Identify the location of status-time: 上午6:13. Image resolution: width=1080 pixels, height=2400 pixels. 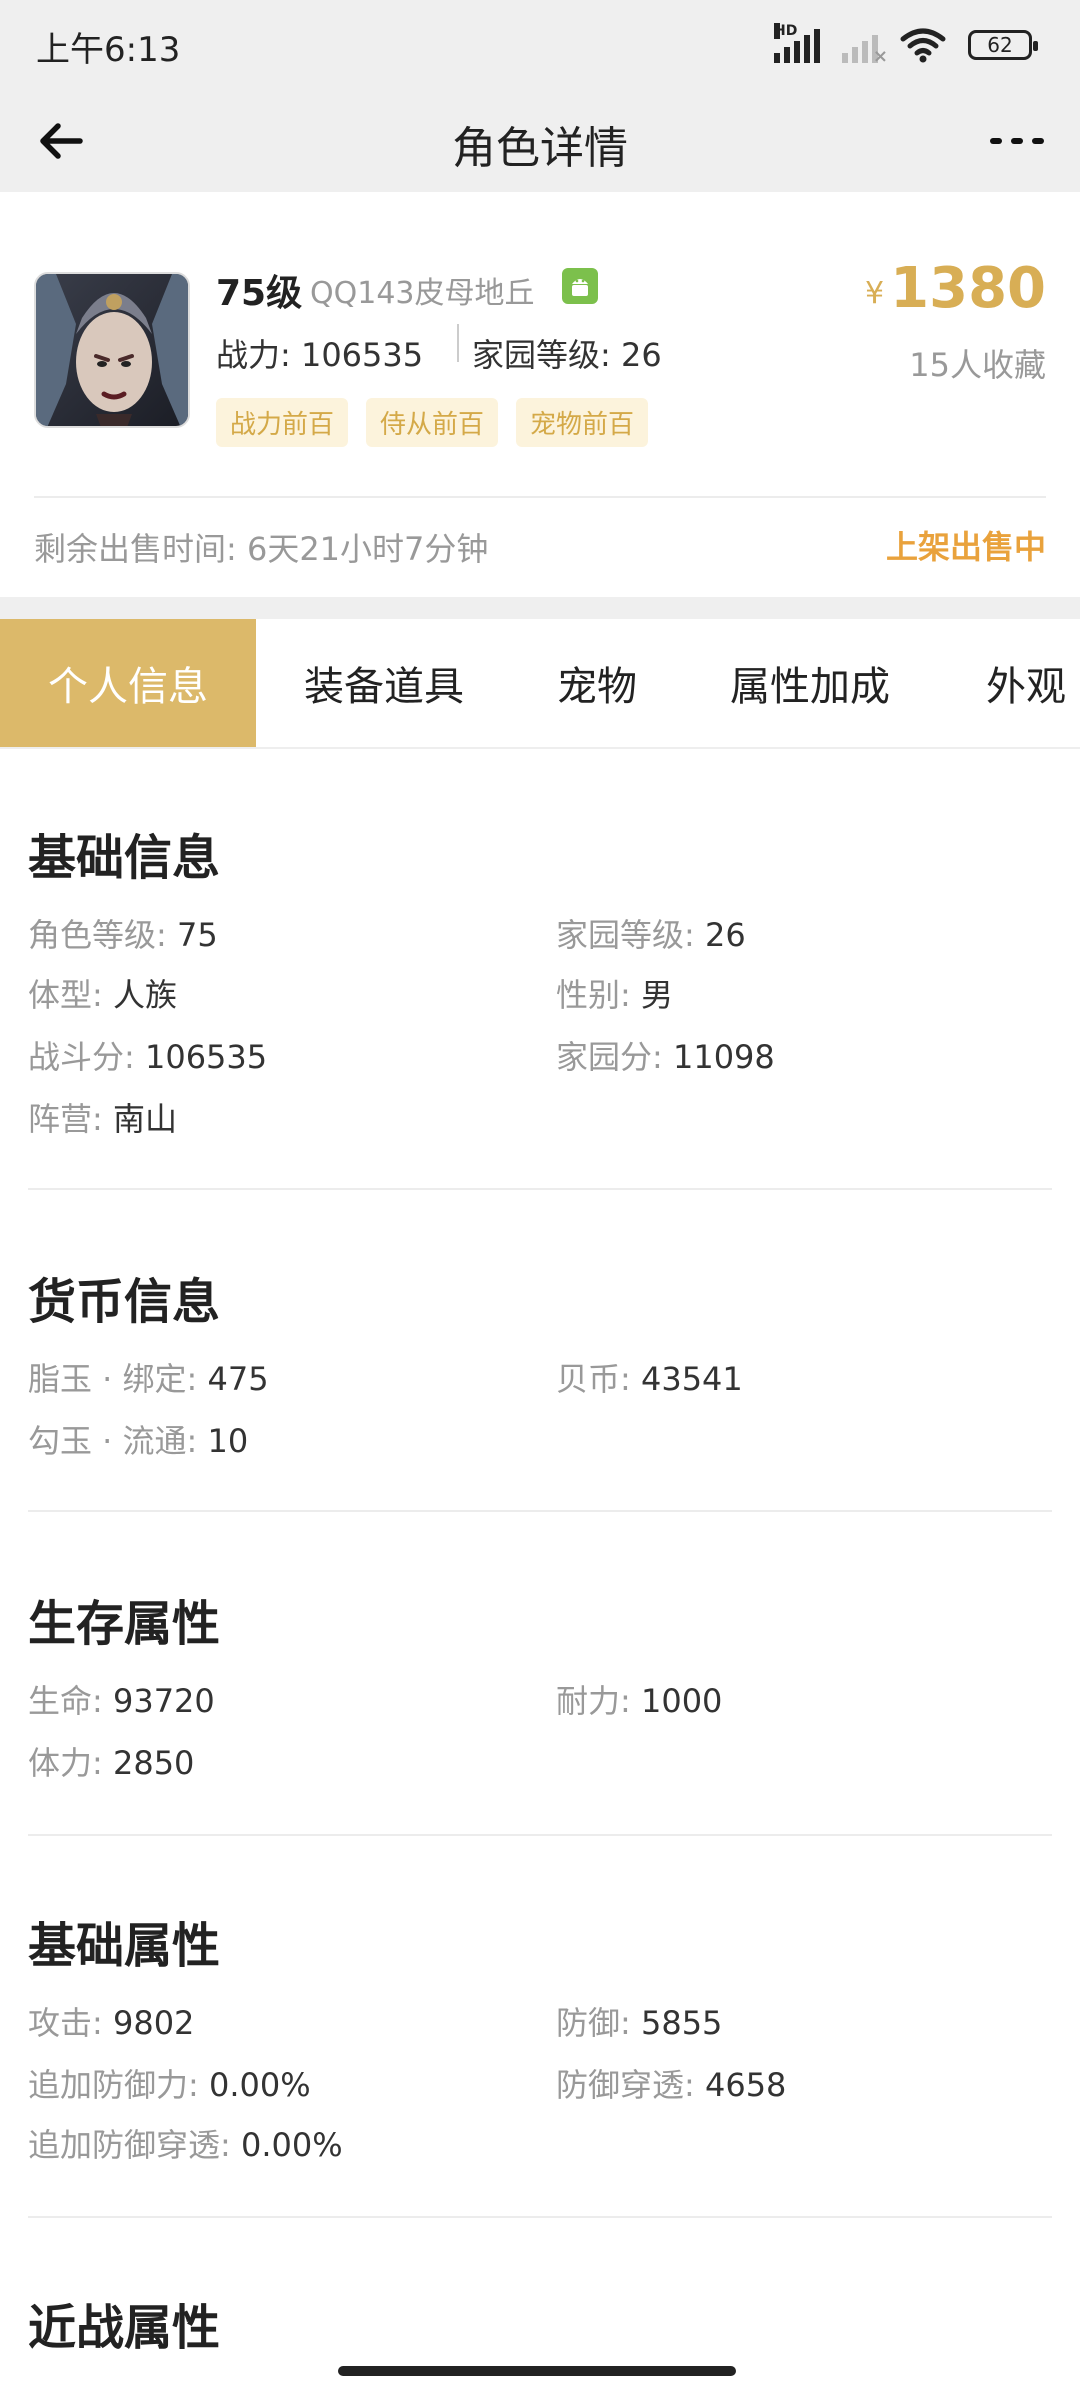
(108, 50).